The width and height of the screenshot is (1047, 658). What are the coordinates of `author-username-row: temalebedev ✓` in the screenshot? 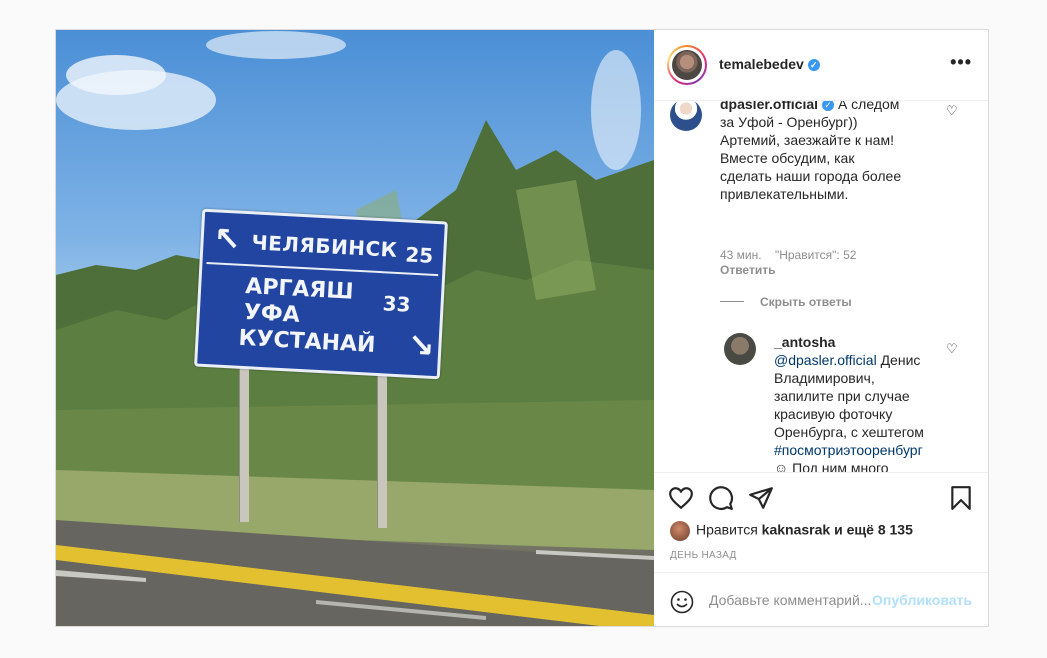 It's located at (769, 64).